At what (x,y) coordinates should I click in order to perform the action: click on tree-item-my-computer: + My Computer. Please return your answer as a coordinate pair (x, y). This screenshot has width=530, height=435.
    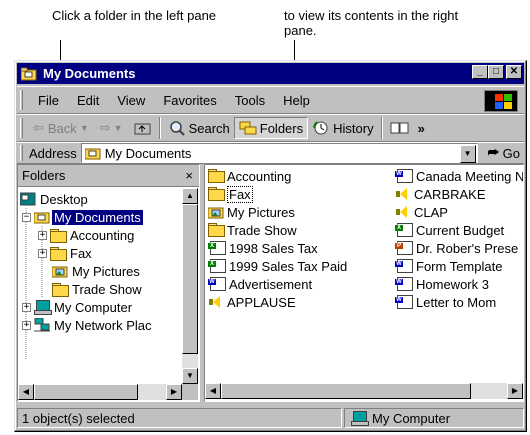
    Looking at the image, I should click on (77, 307).